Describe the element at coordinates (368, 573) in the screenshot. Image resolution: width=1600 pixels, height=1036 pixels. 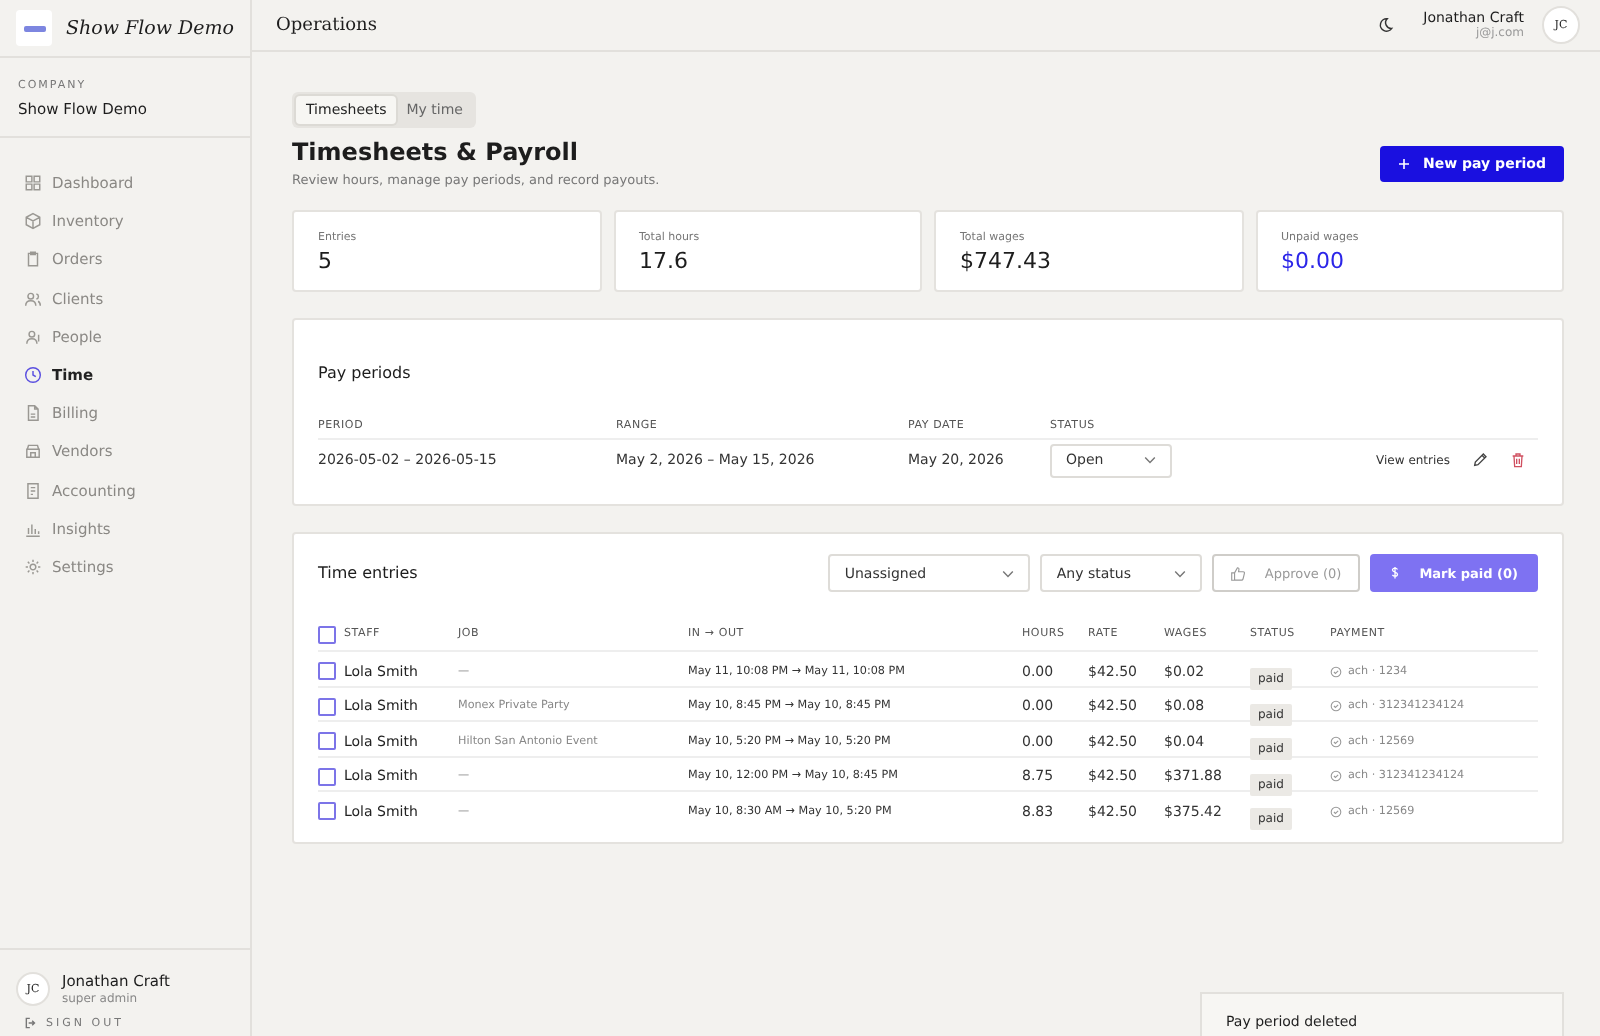
I see `section-title: Time entries` at that location.